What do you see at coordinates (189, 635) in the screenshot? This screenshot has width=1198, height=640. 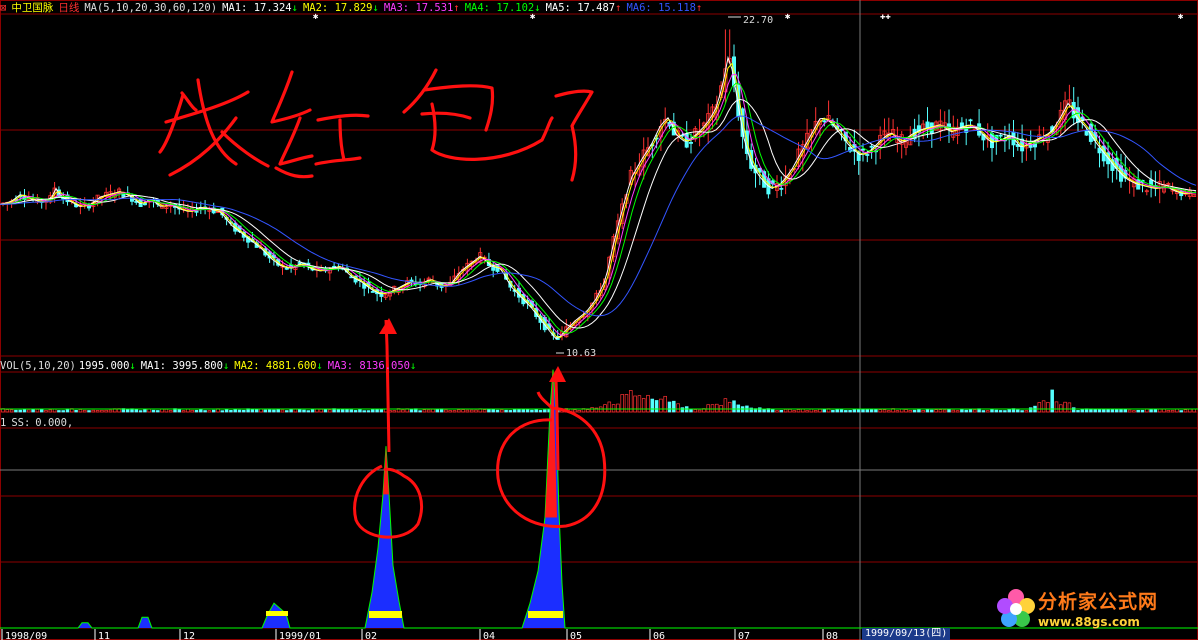 I see `date-label-2: 12` at bounding box center [189, 635].